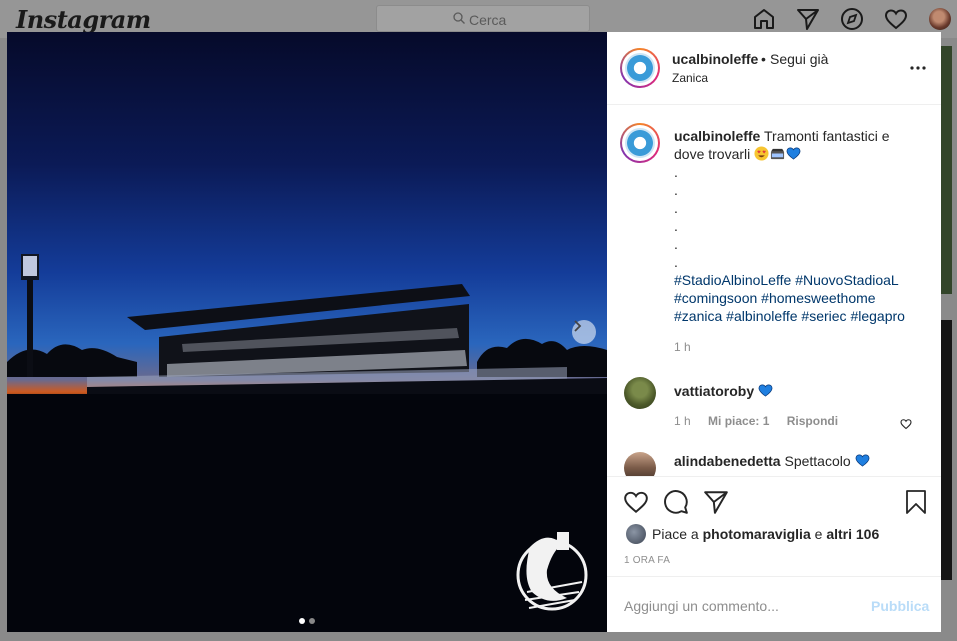 Image resolution: width=957 pixels, height=641 pixels. What do you see at coordinates (682, 421) in the screenshot?
I see `comment-timestamp: 1 h` at bounding box center [682, 421].